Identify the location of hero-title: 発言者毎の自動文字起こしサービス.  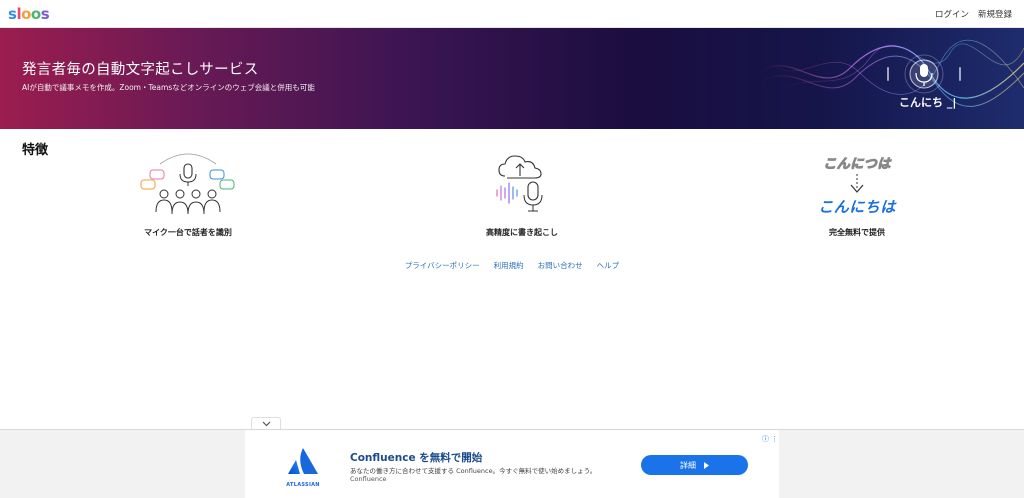
(140, 70).